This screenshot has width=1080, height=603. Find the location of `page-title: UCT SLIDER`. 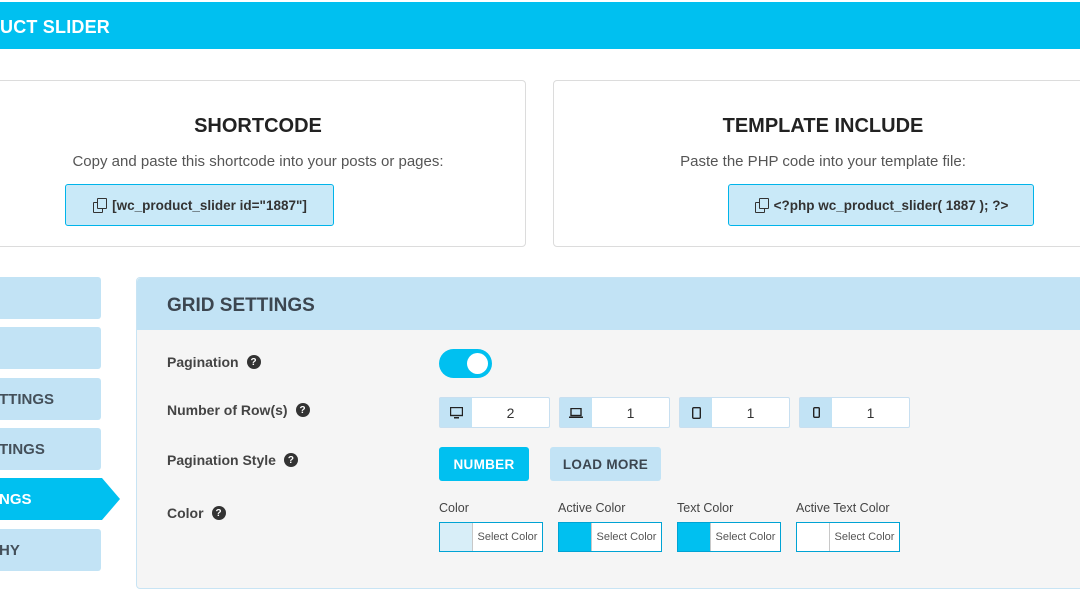

page-title: UCT SLIDER is located at coordinates (55, 27).